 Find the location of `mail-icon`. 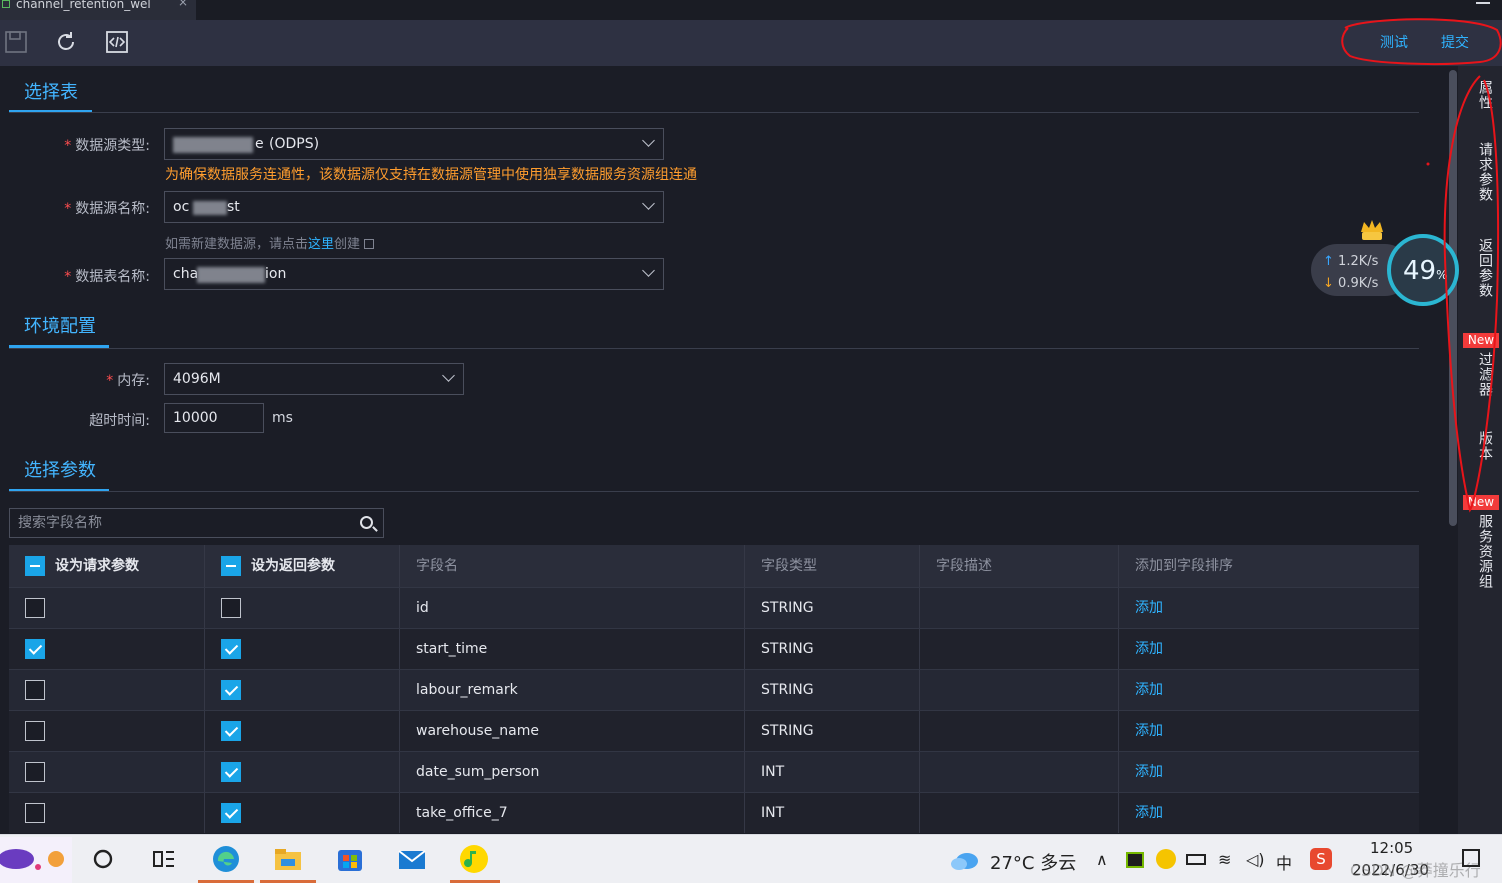

mail-icon is located at coordinates (412, 859).